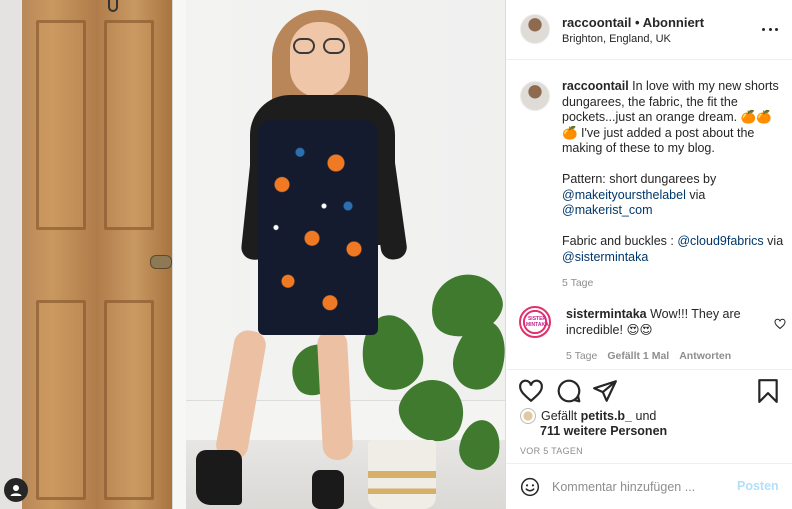 This screenshot has height=509, width=792. I want to click on author-avatar, so click(535, 29).